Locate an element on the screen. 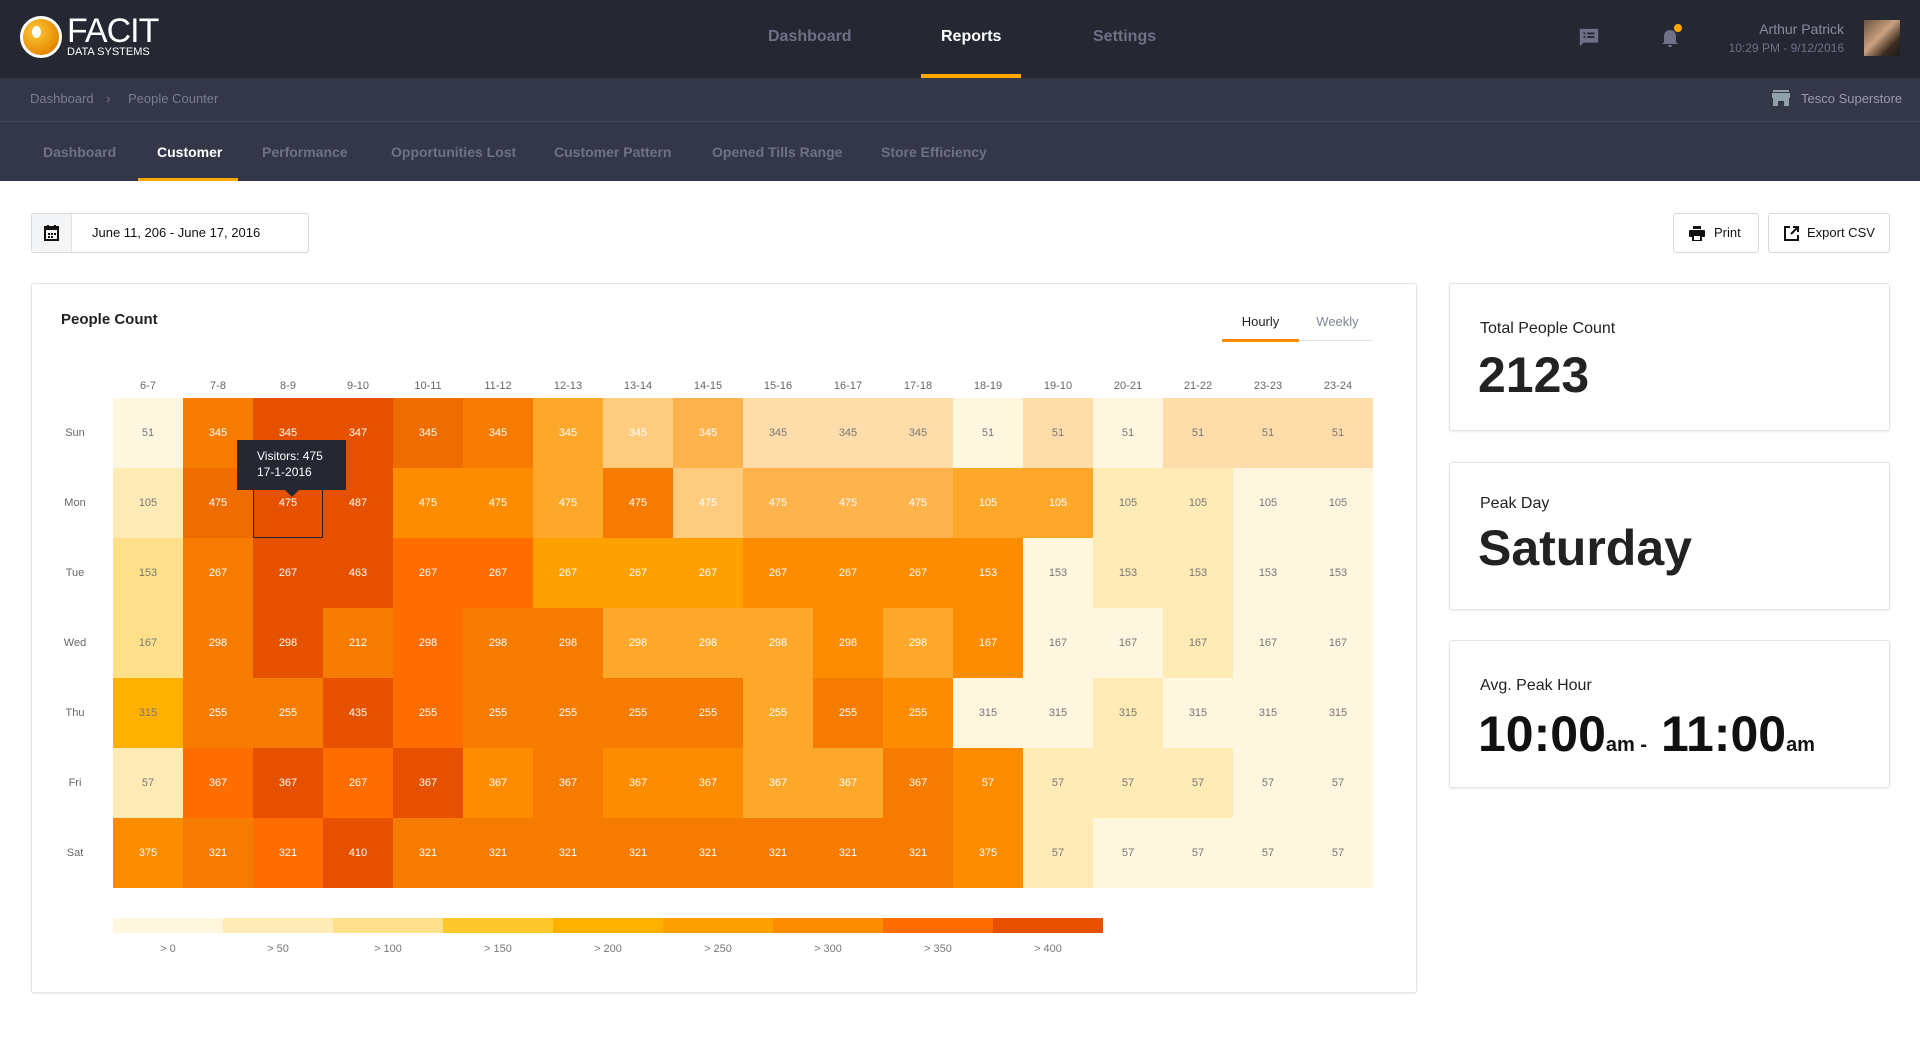 This screenshot has width=1920, height=1047. toggle-weekly: Weekly is located at coordinates (1337, 321).